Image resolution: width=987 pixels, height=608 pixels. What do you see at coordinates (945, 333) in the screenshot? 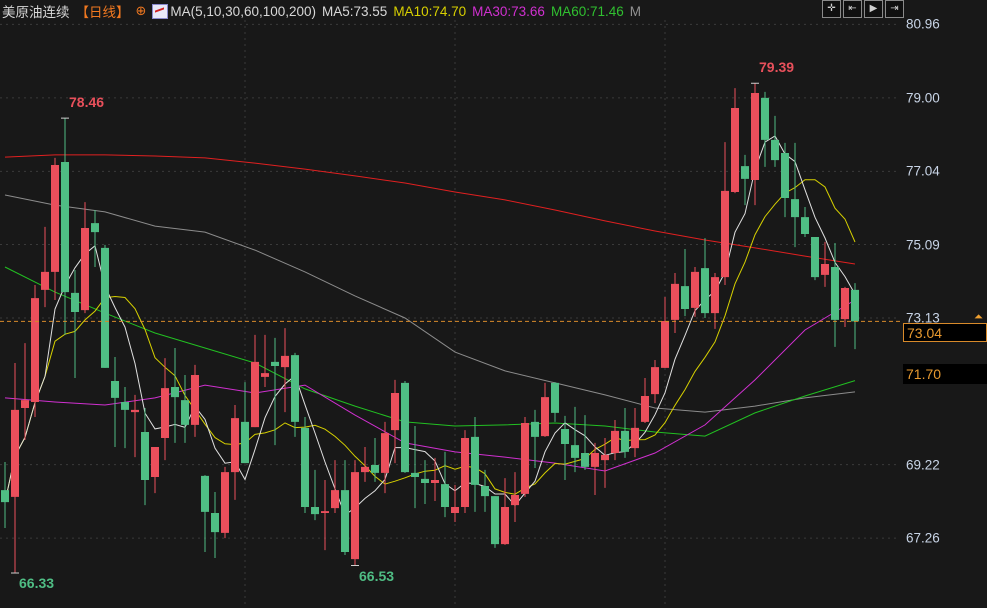
I see `current-price-label: 73.04` at bounding box center [945, 333].